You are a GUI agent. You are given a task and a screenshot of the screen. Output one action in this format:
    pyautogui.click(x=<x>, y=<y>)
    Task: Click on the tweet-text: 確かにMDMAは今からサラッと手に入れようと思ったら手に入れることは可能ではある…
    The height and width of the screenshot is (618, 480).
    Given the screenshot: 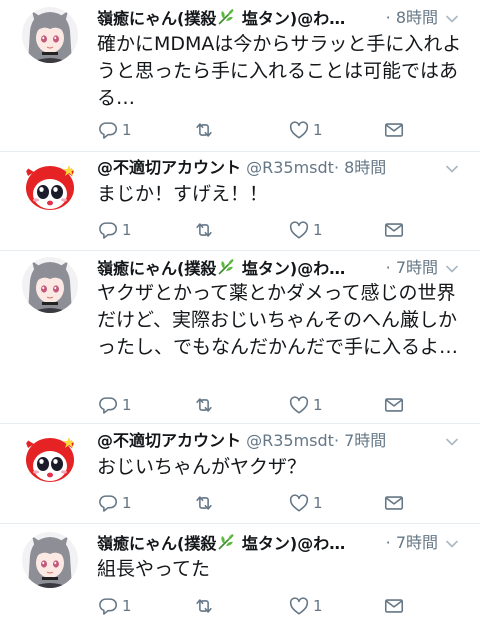 What is the action you would take?
    pyautogui.click(x=279, y=71)
    